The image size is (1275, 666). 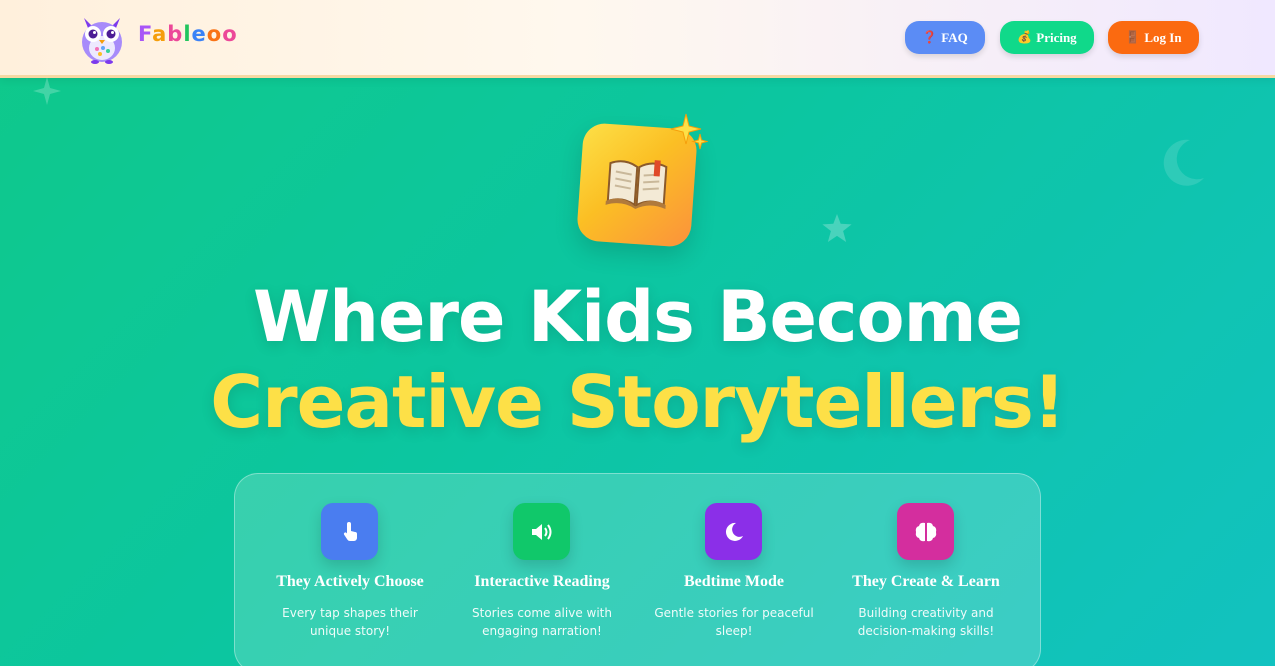 I want to click on login-button: 🚪 Log In, so click(x=1153, y=37).